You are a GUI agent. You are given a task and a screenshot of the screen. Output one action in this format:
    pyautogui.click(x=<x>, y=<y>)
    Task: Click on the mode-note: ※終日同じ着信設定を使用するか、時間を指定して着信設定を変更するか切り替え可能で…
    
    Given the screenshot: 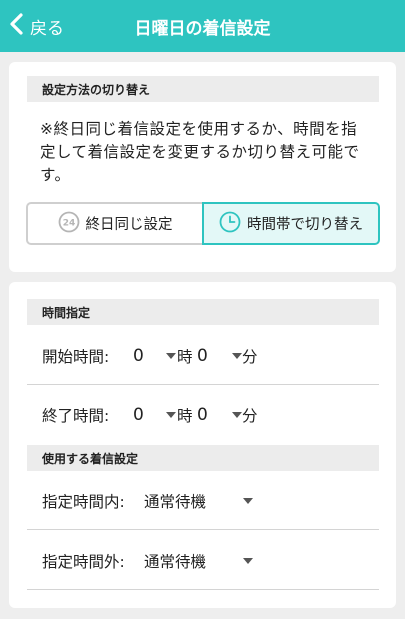 What is the action you would take?
    pyautogui.click(x=200, y=152)
    